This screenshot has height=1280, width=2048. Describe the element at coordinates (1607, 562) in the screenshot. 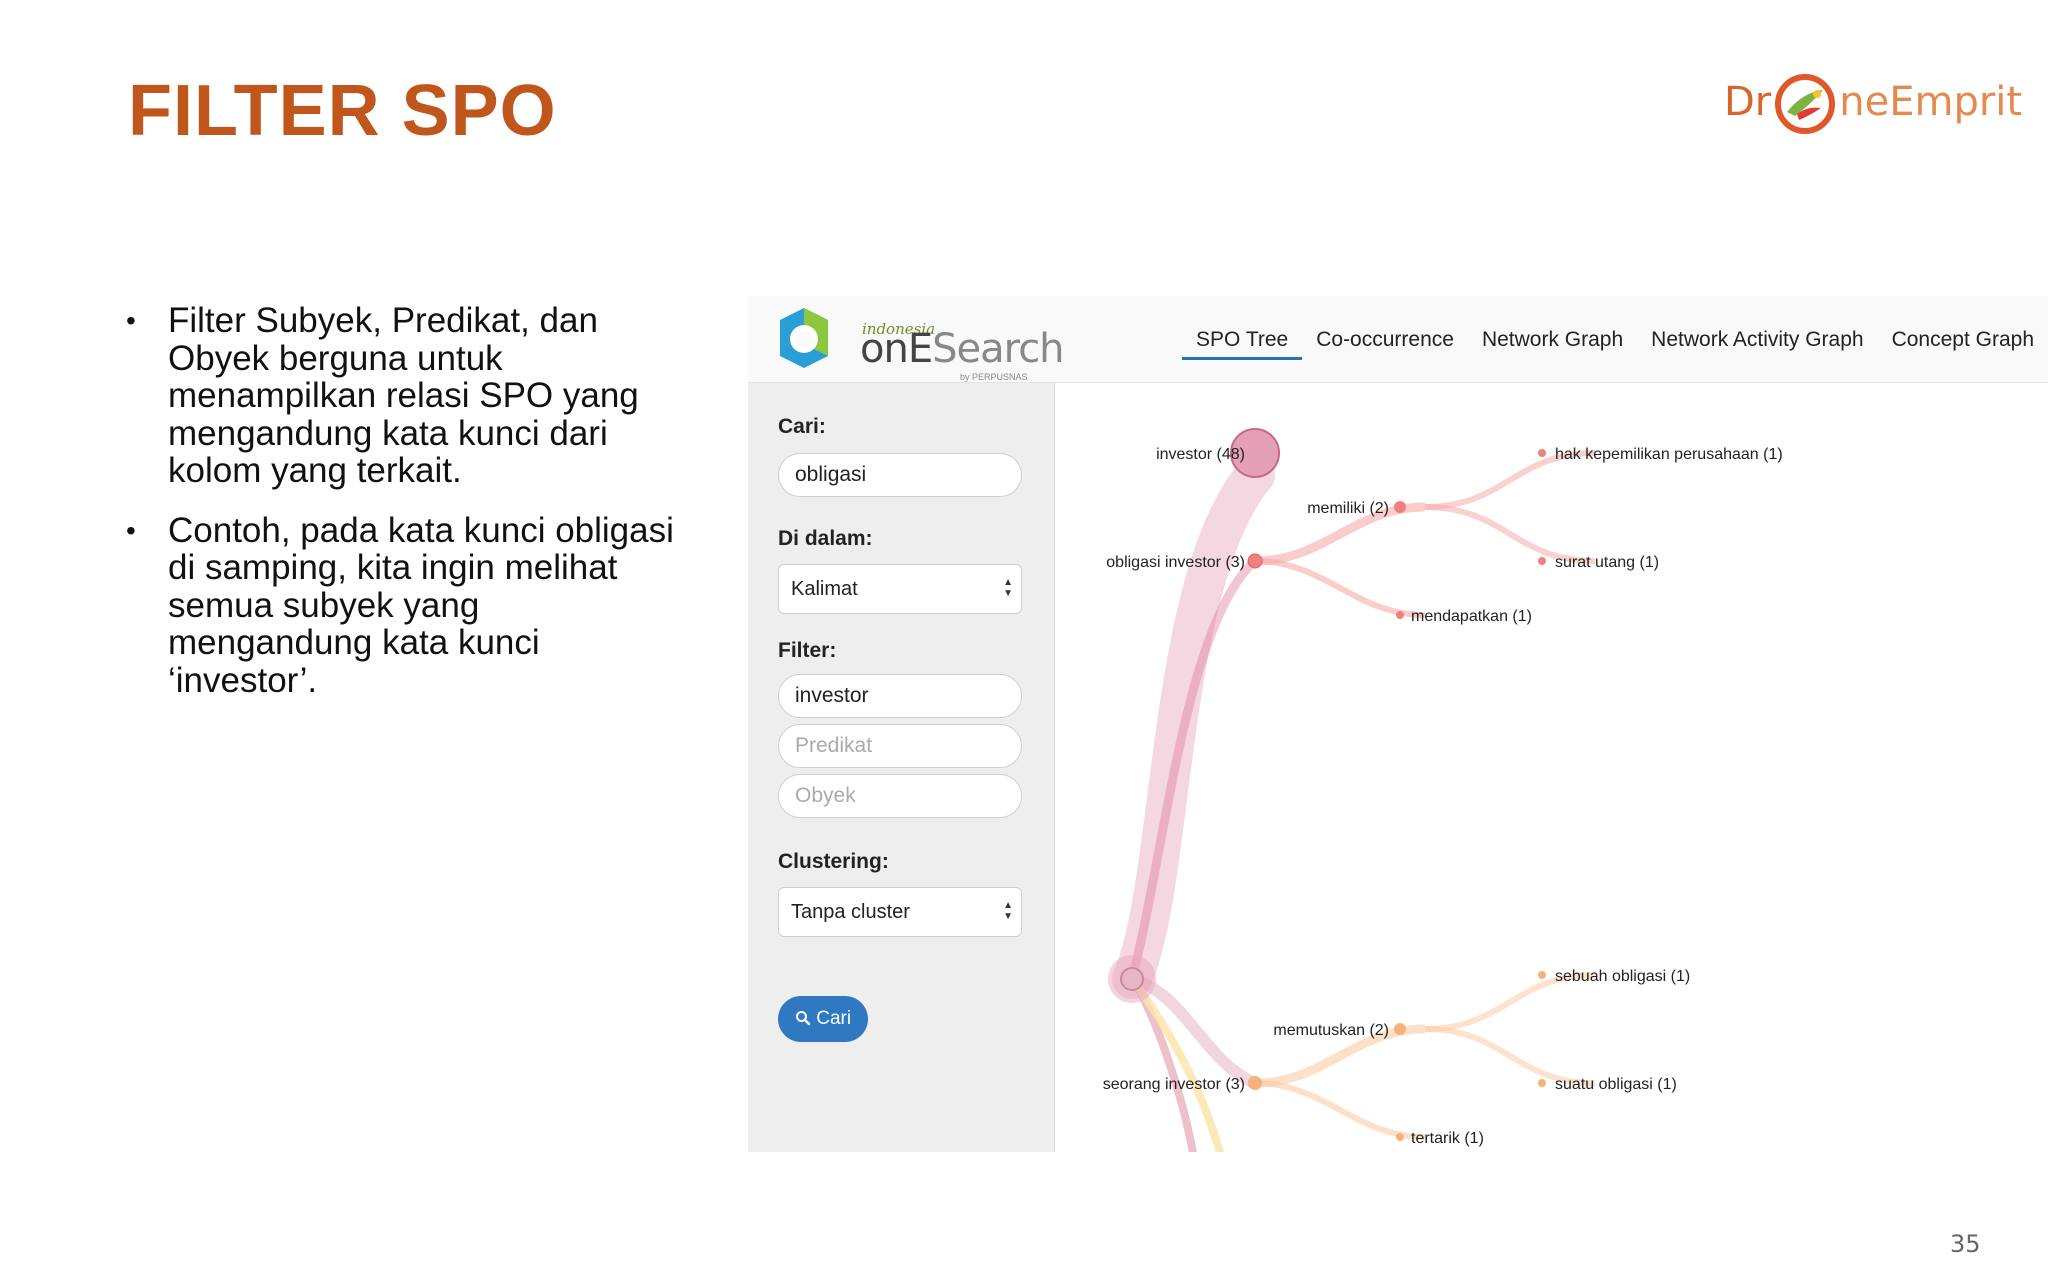

I see `label-surat-utang: surat utang (1)` at that location.